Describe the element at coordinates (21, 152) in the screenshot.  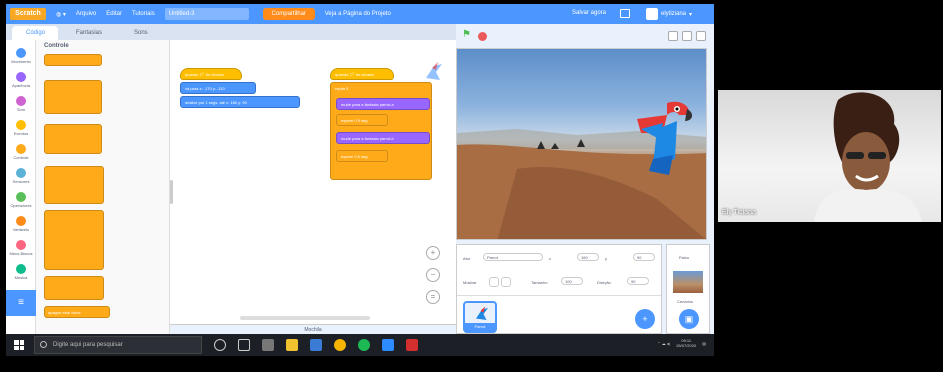
I see `category-controle: Controle` at that location.